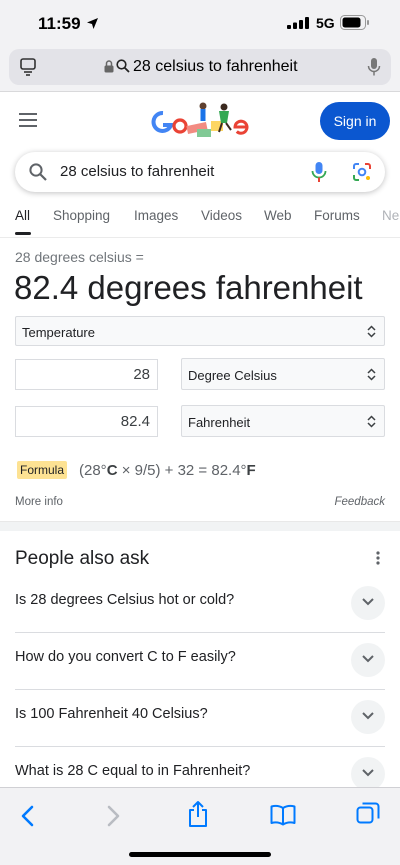 Image resolution: width=400 pixels, height=865 pixels. What do you see at coordinates (86, 374) in the screenshot?
I see `from-value-input: 28` at bounding box center [86, 374].